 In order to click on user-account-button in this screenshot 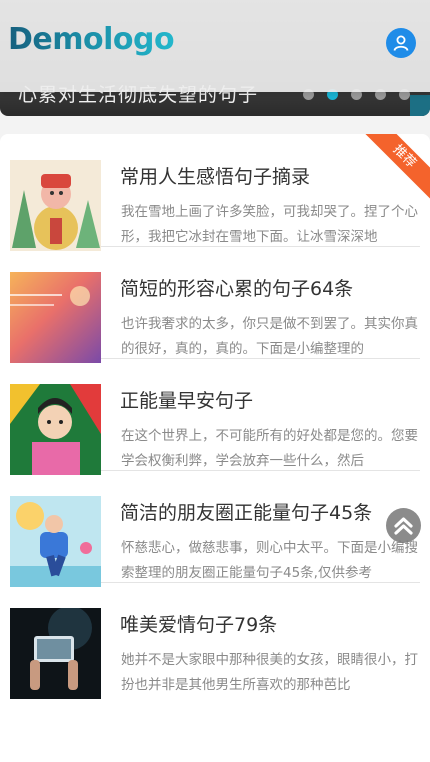, I will do `click(401, 43)`.